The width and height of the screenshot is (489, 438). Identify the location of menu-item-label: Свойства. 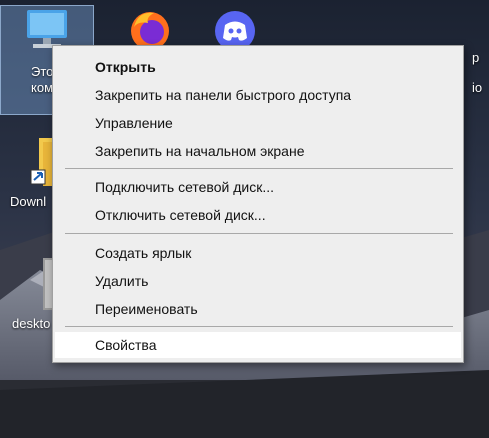
(126, 345).